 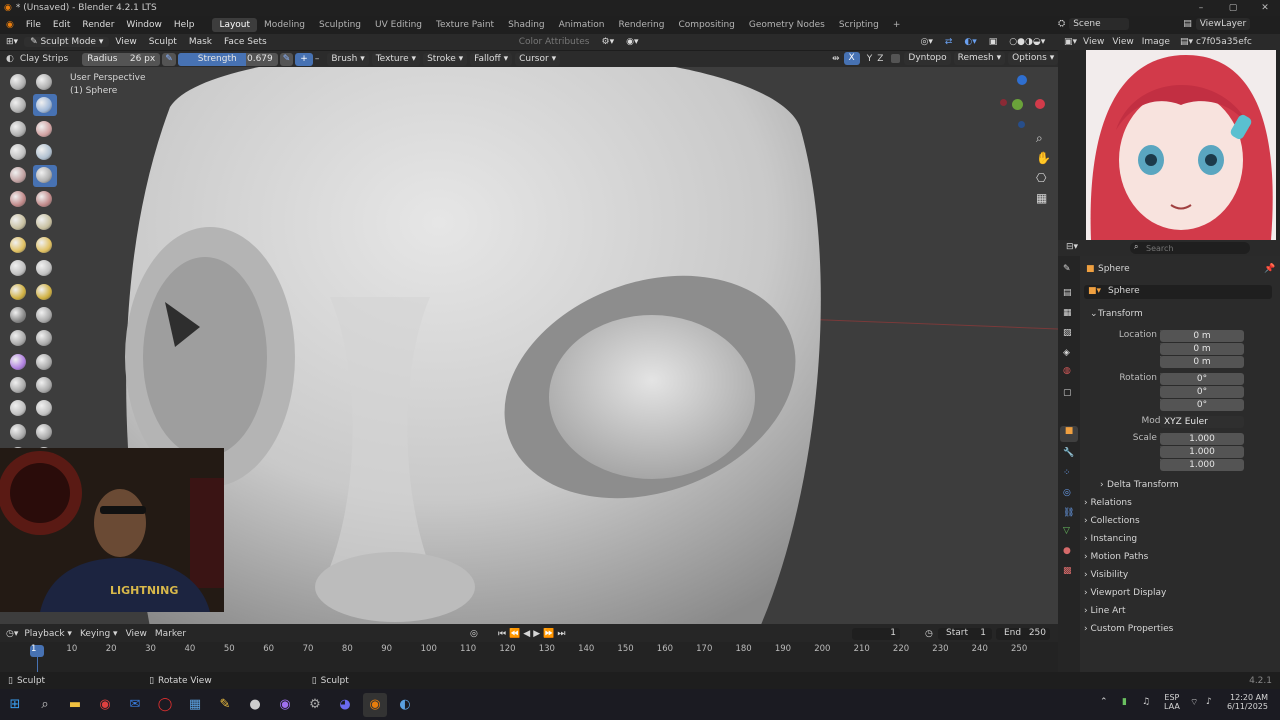 What do you see at coordinates (1116, 557) in the screenshot?
I see `motion-paths-panel: › Motion Paths` at bounding box center [1116, 557].